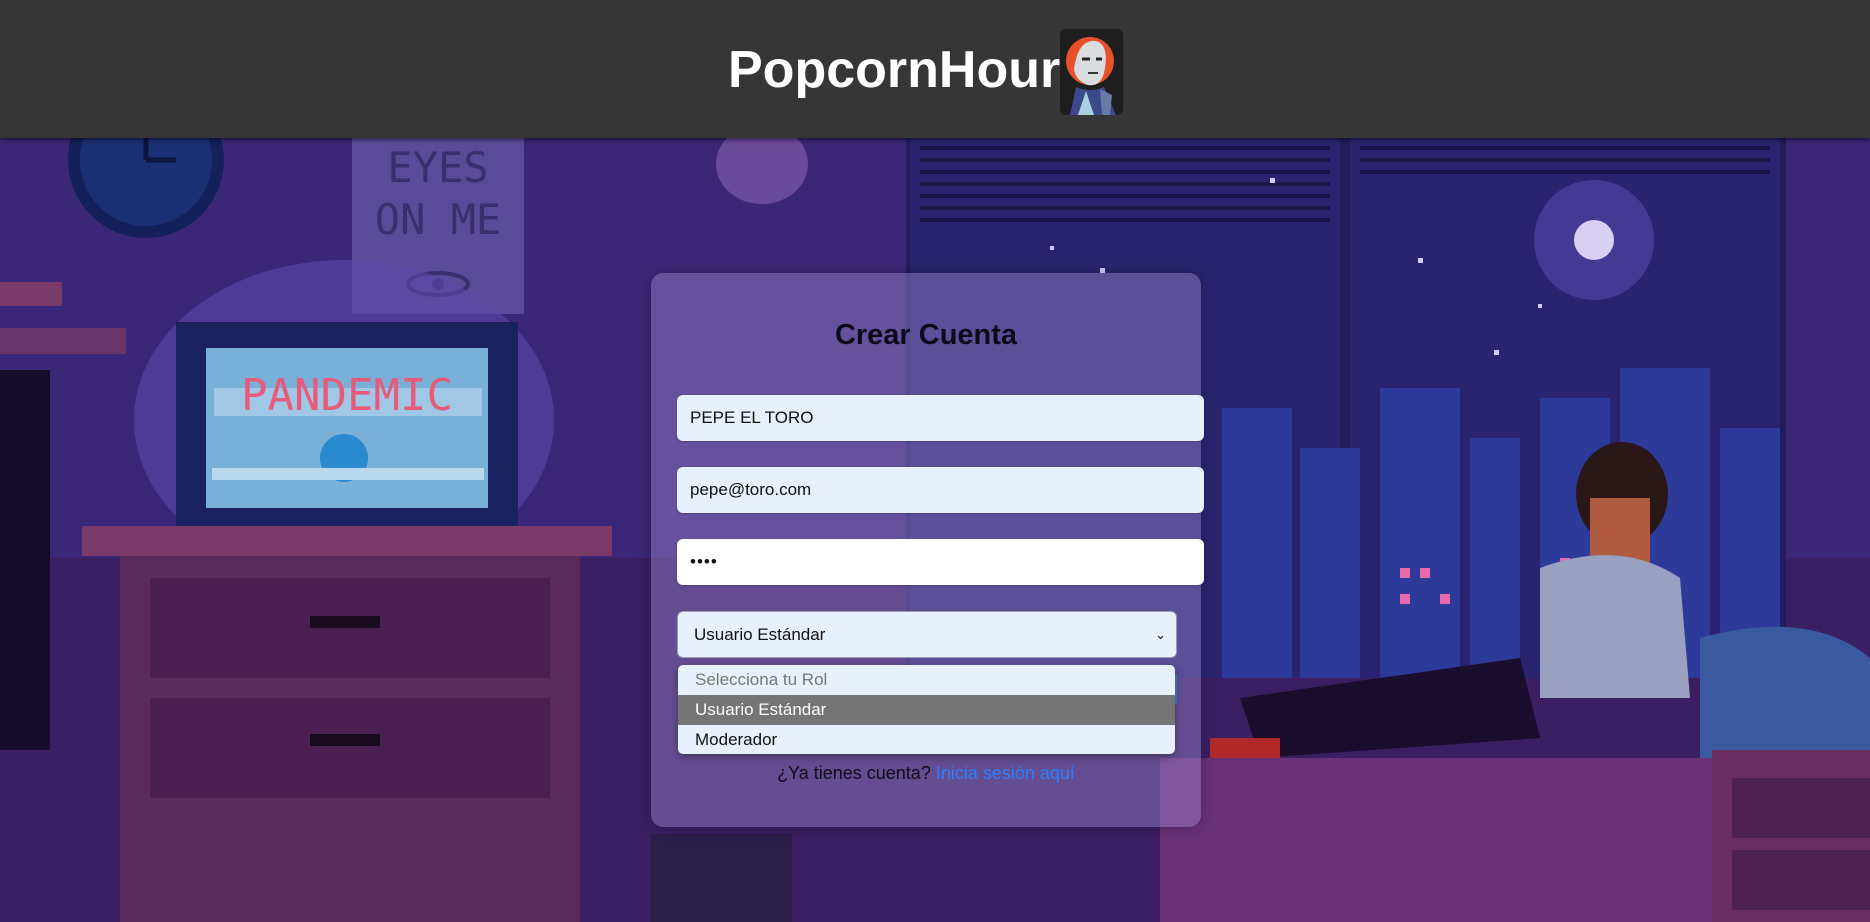 Image resolution: width=1870 pixels, height=922 pixels. What do you see at coordinates (926, 739) in the screenshot?
I see `role-option-moderator: Moderador` at bounding box center [926, 739].